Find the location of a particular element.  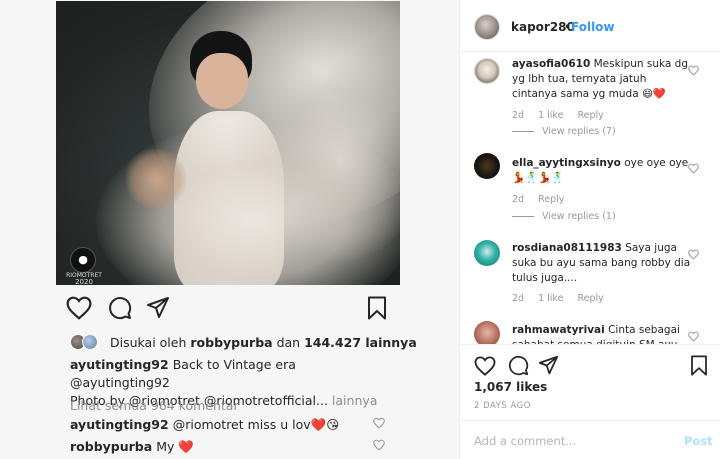

comment-text: My ❤️ is located at coordinates (175, 446).